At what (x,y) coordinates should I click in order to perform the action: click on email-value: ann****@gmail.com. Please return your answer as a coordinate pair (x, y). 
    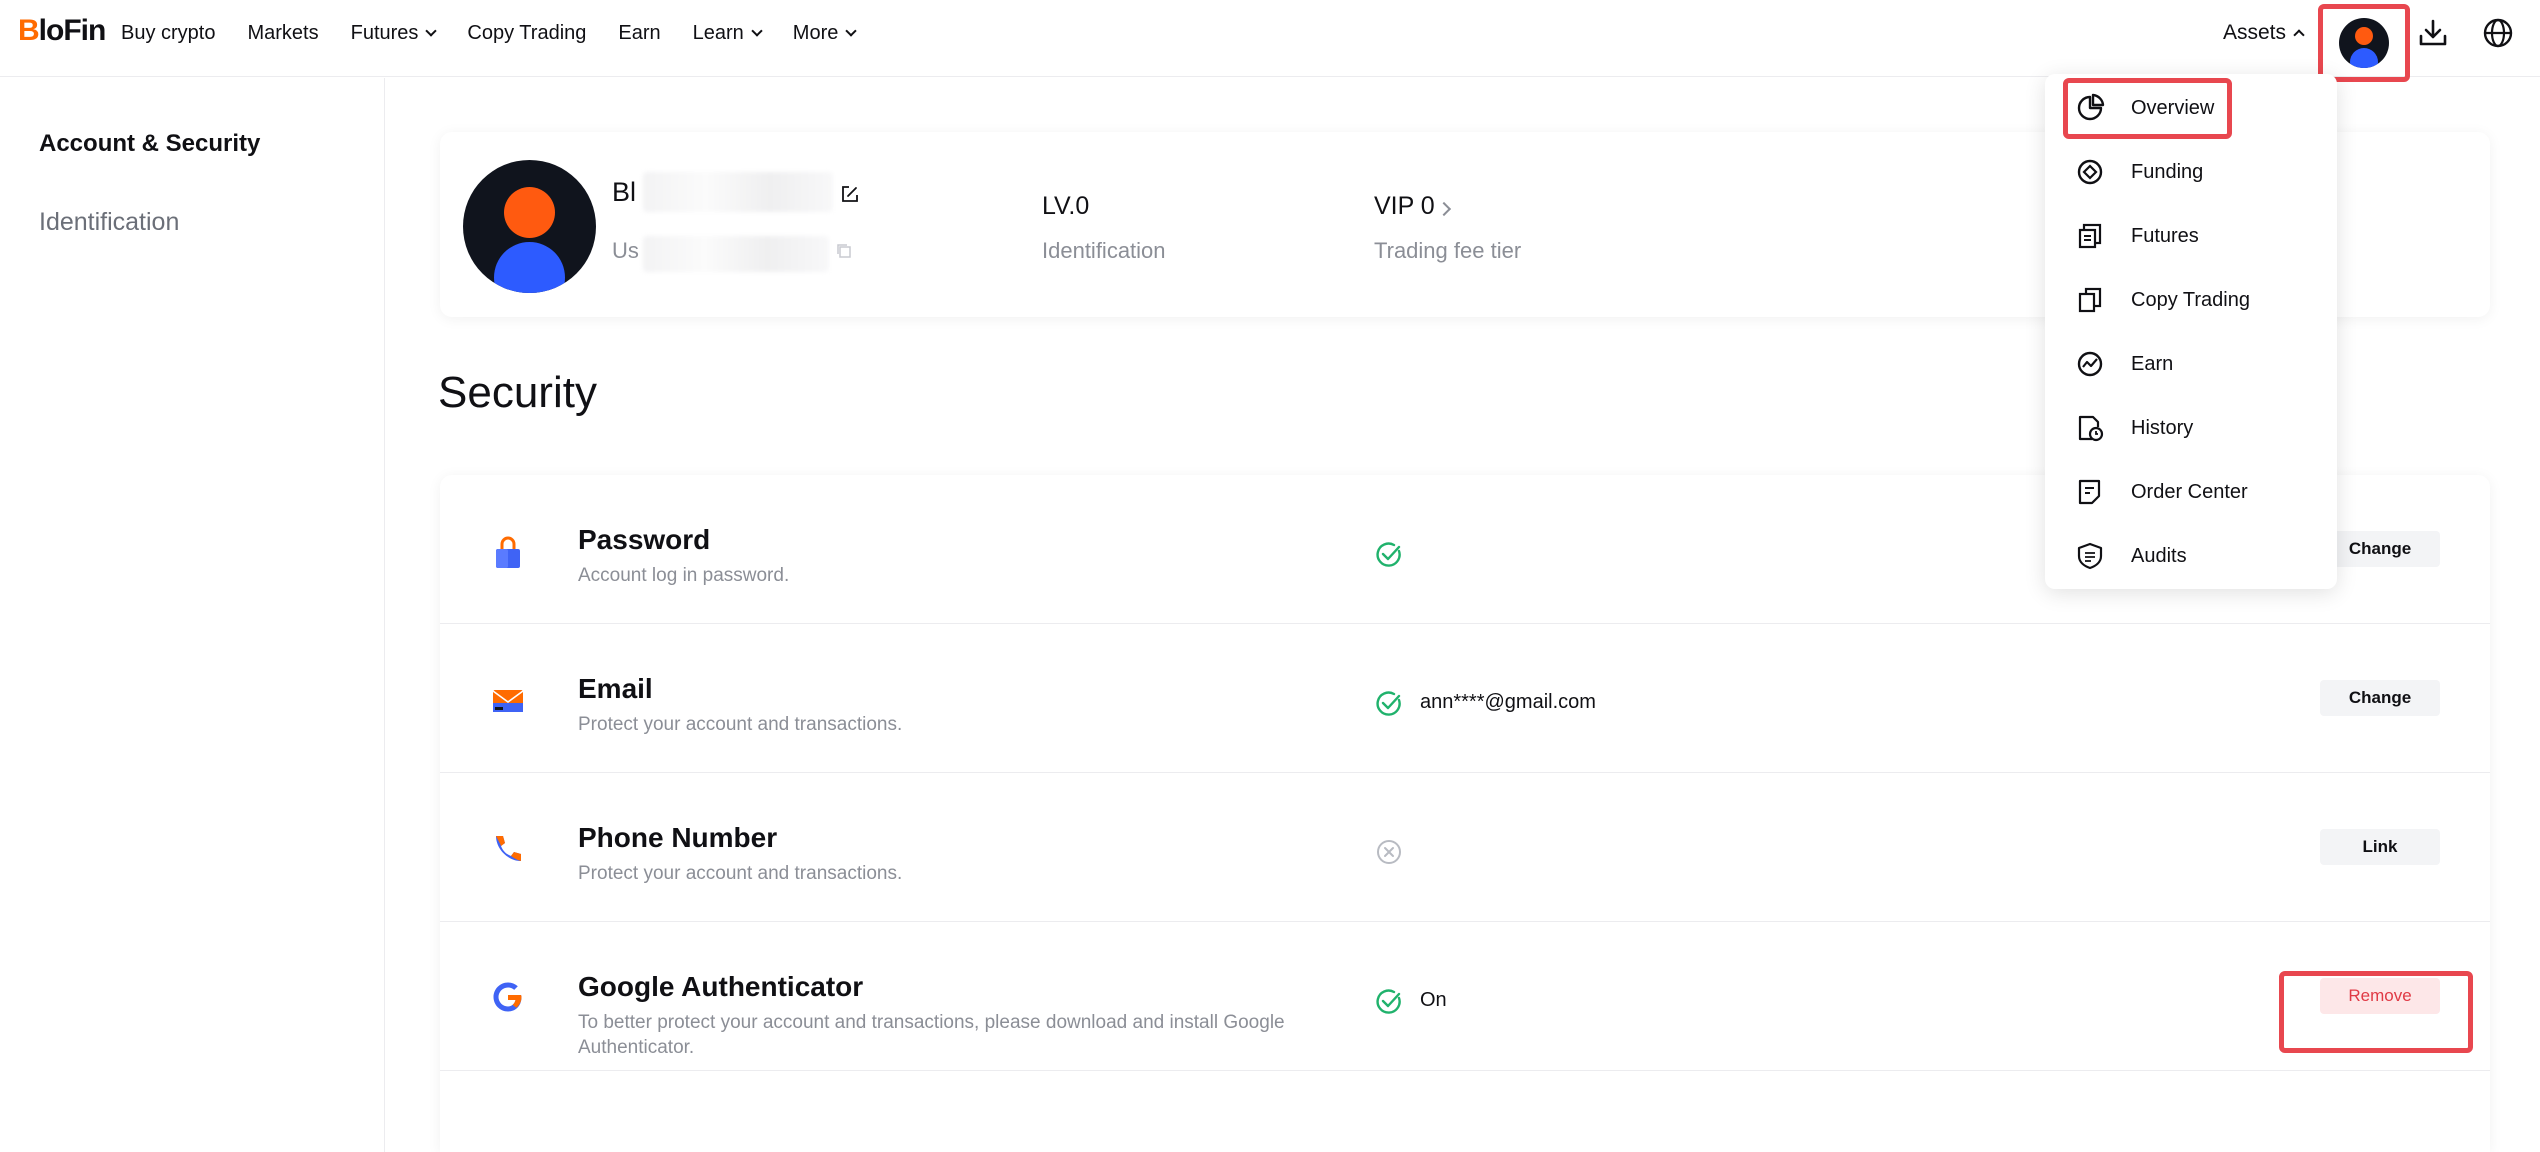
    Looking at the image, I should click on (1508, 702).